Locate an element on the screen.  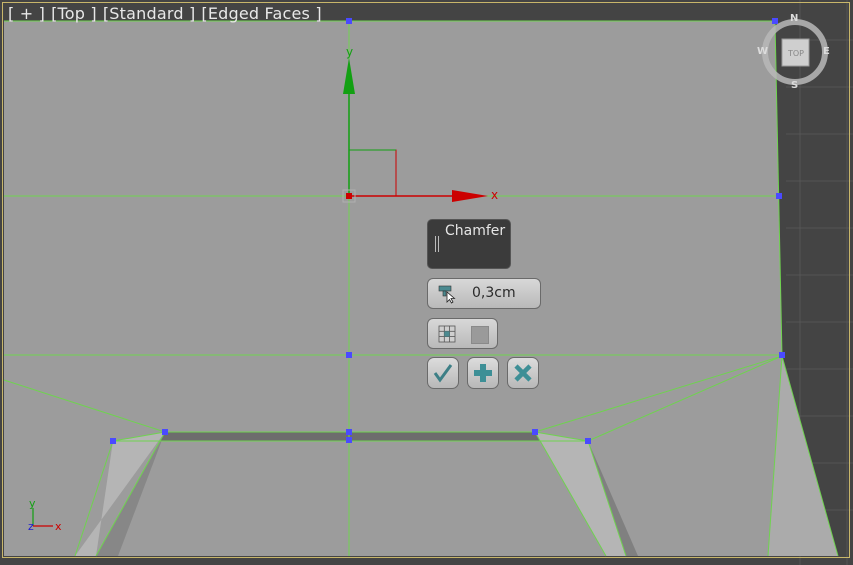
chamfer-amount-icon is located at coordinates (448, 296).